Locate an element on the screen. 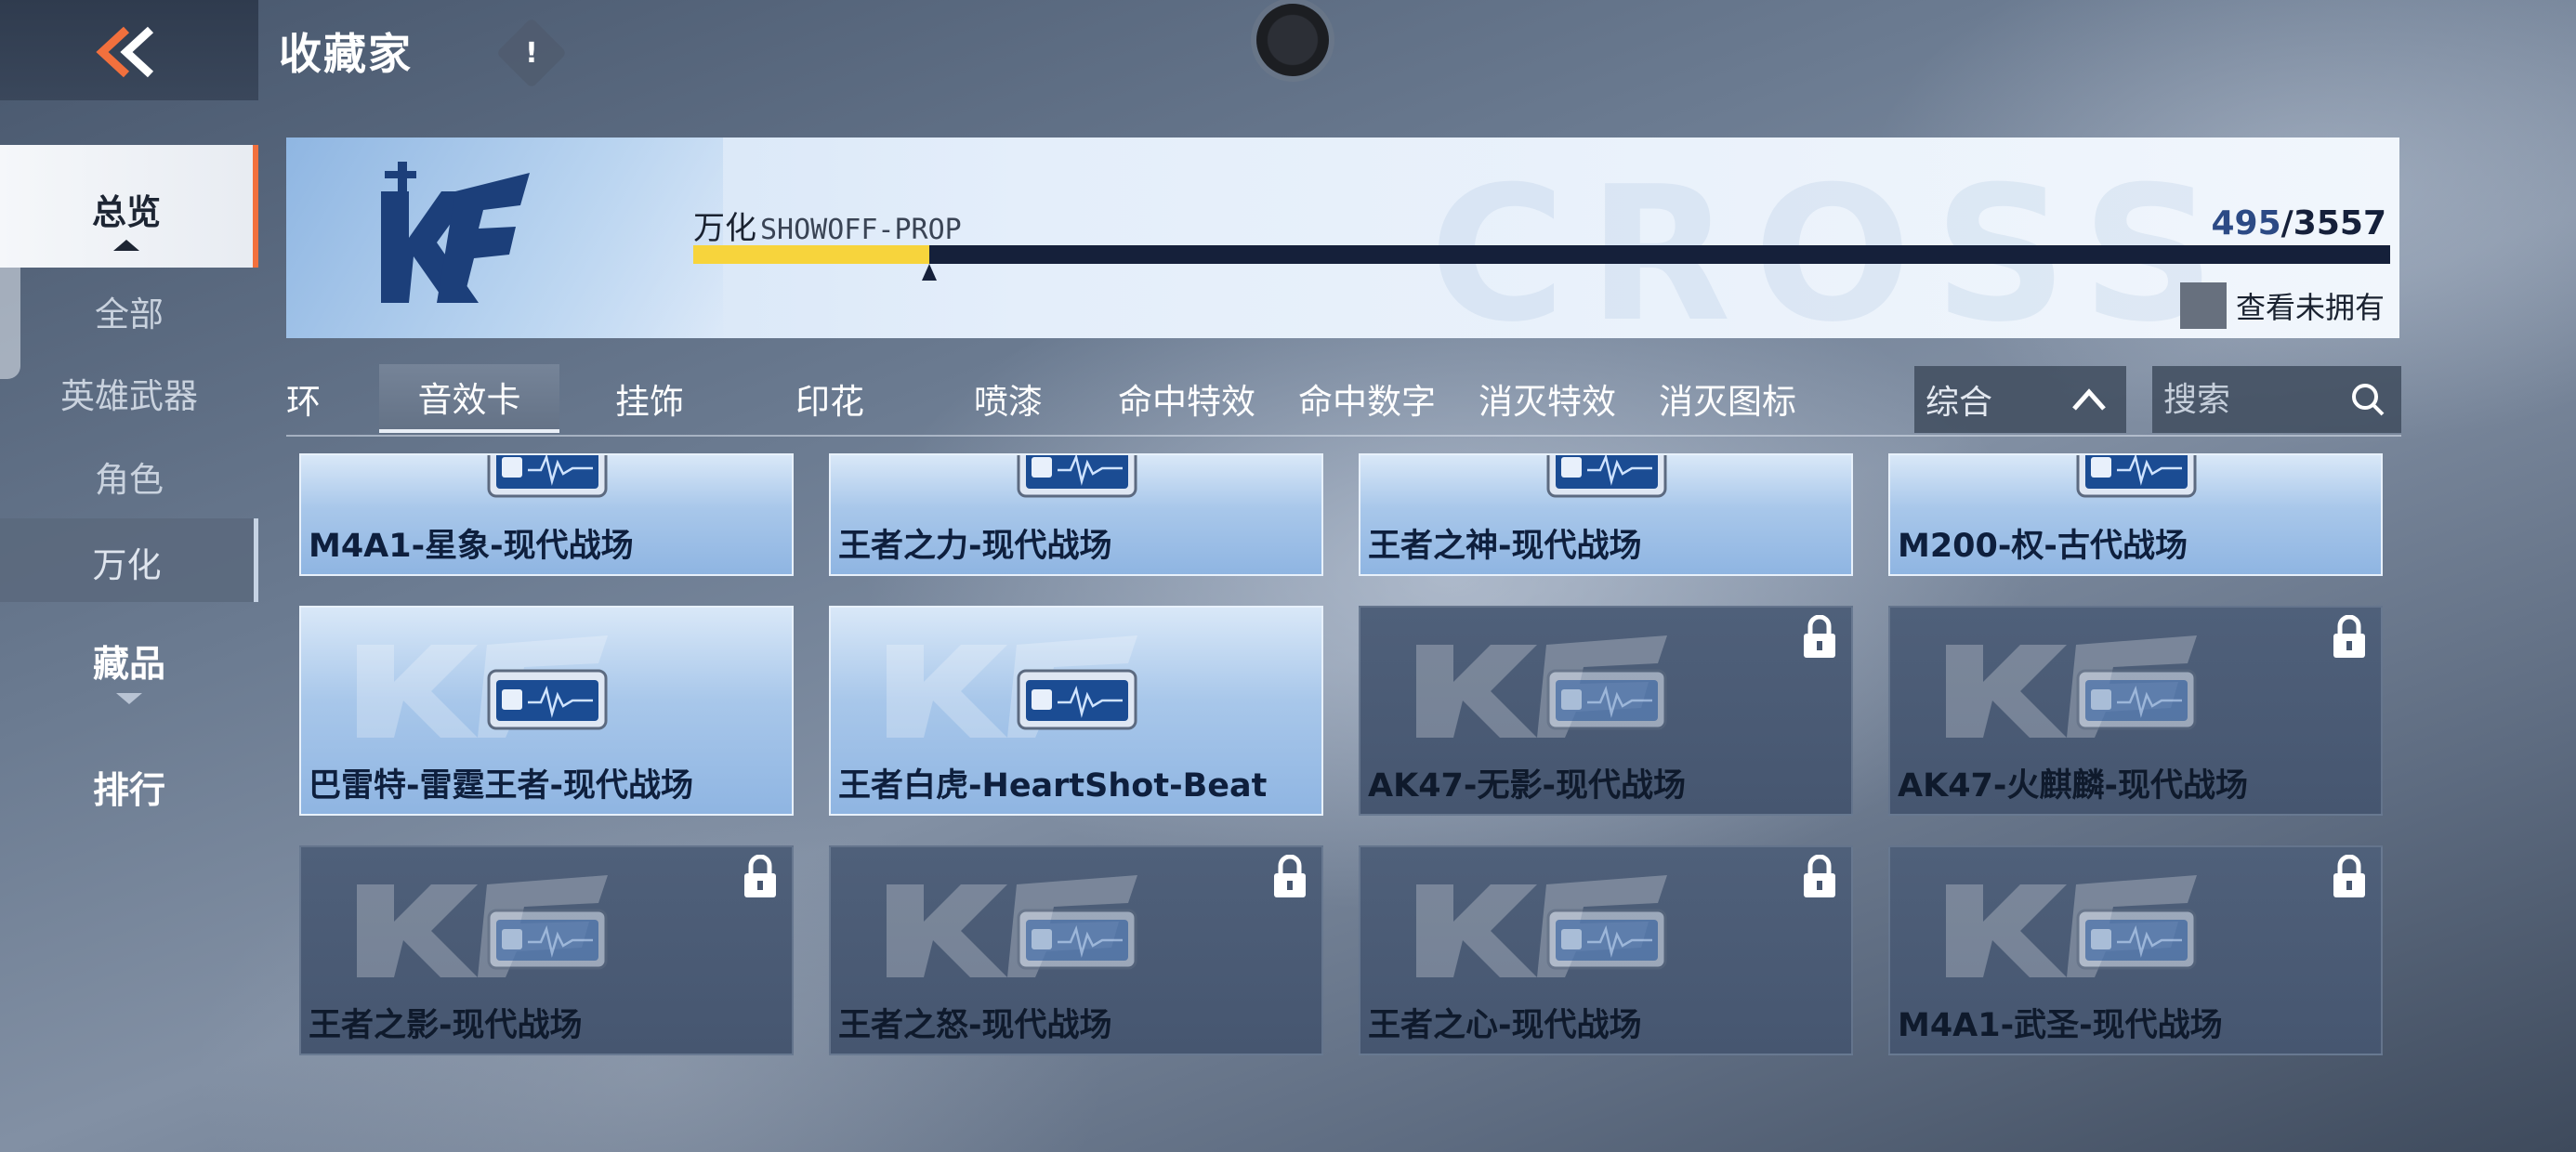  sidebar-group-collectibles: 藏品 is located at coordinates (129, 681).